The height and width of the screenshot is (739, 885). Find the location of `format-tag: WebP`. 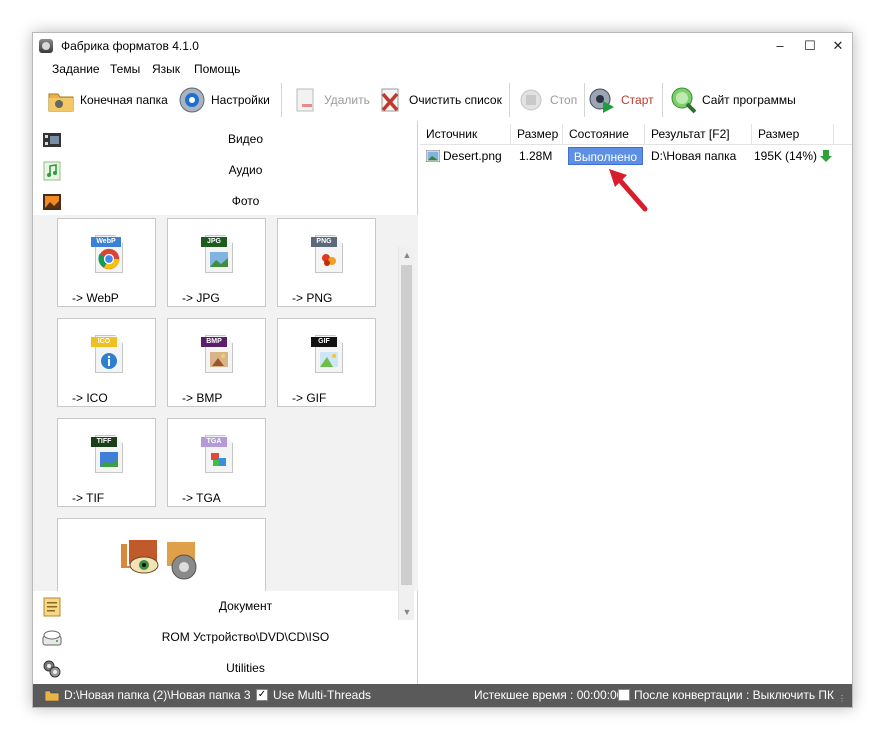

format-tag: WebP is located at coordinates (106, 242).